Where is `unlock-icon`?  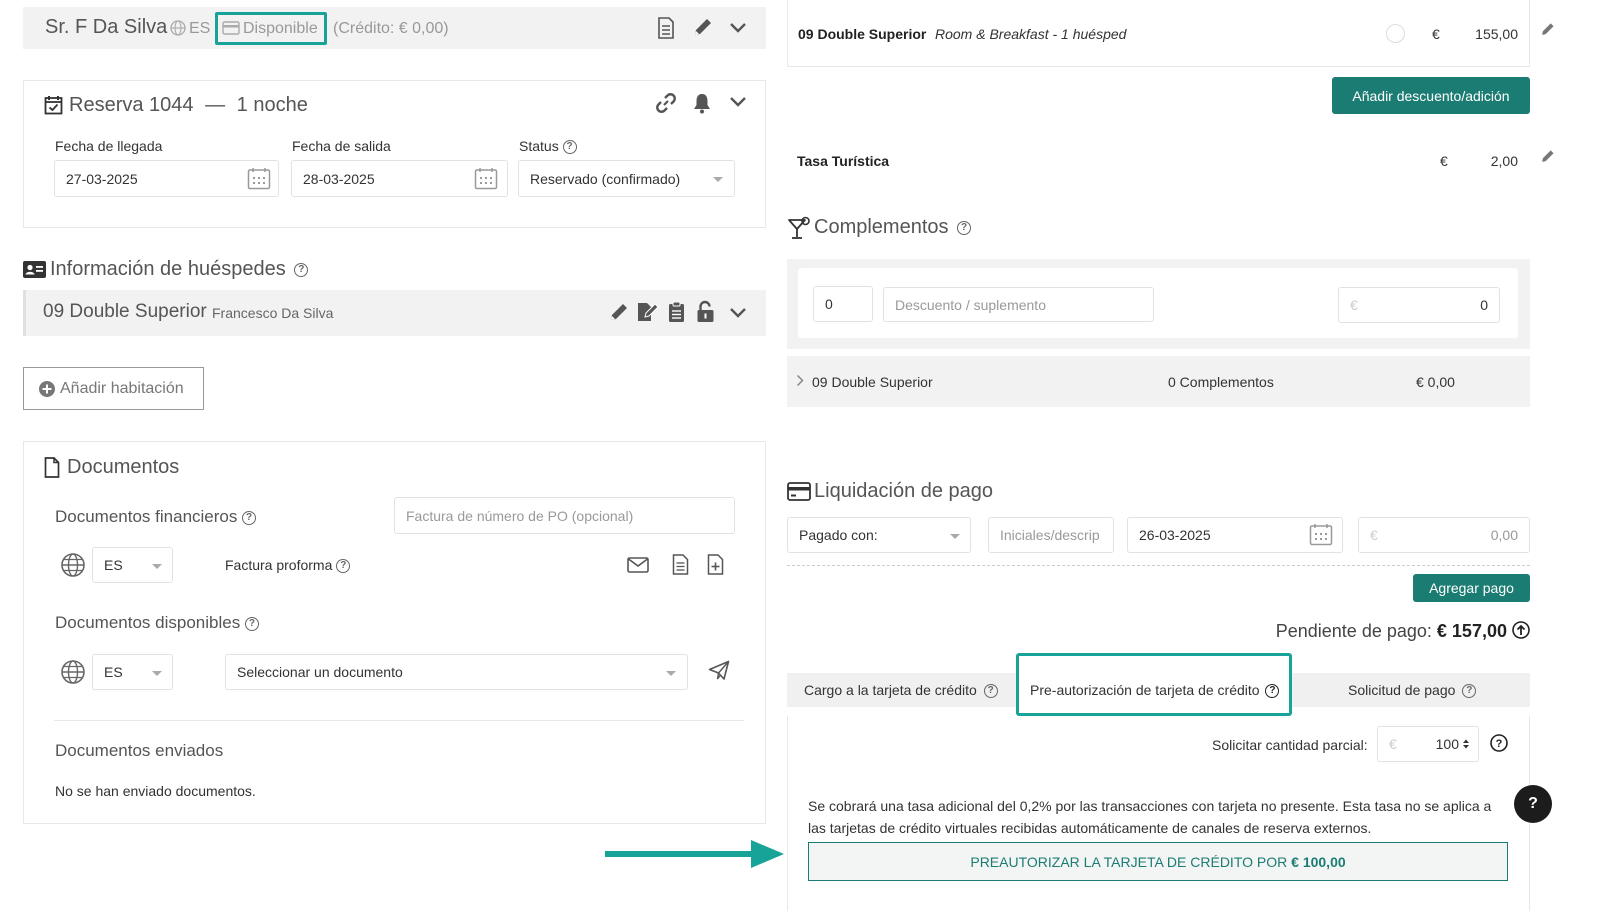 unlock-icon is located at coordinates (705, 311).